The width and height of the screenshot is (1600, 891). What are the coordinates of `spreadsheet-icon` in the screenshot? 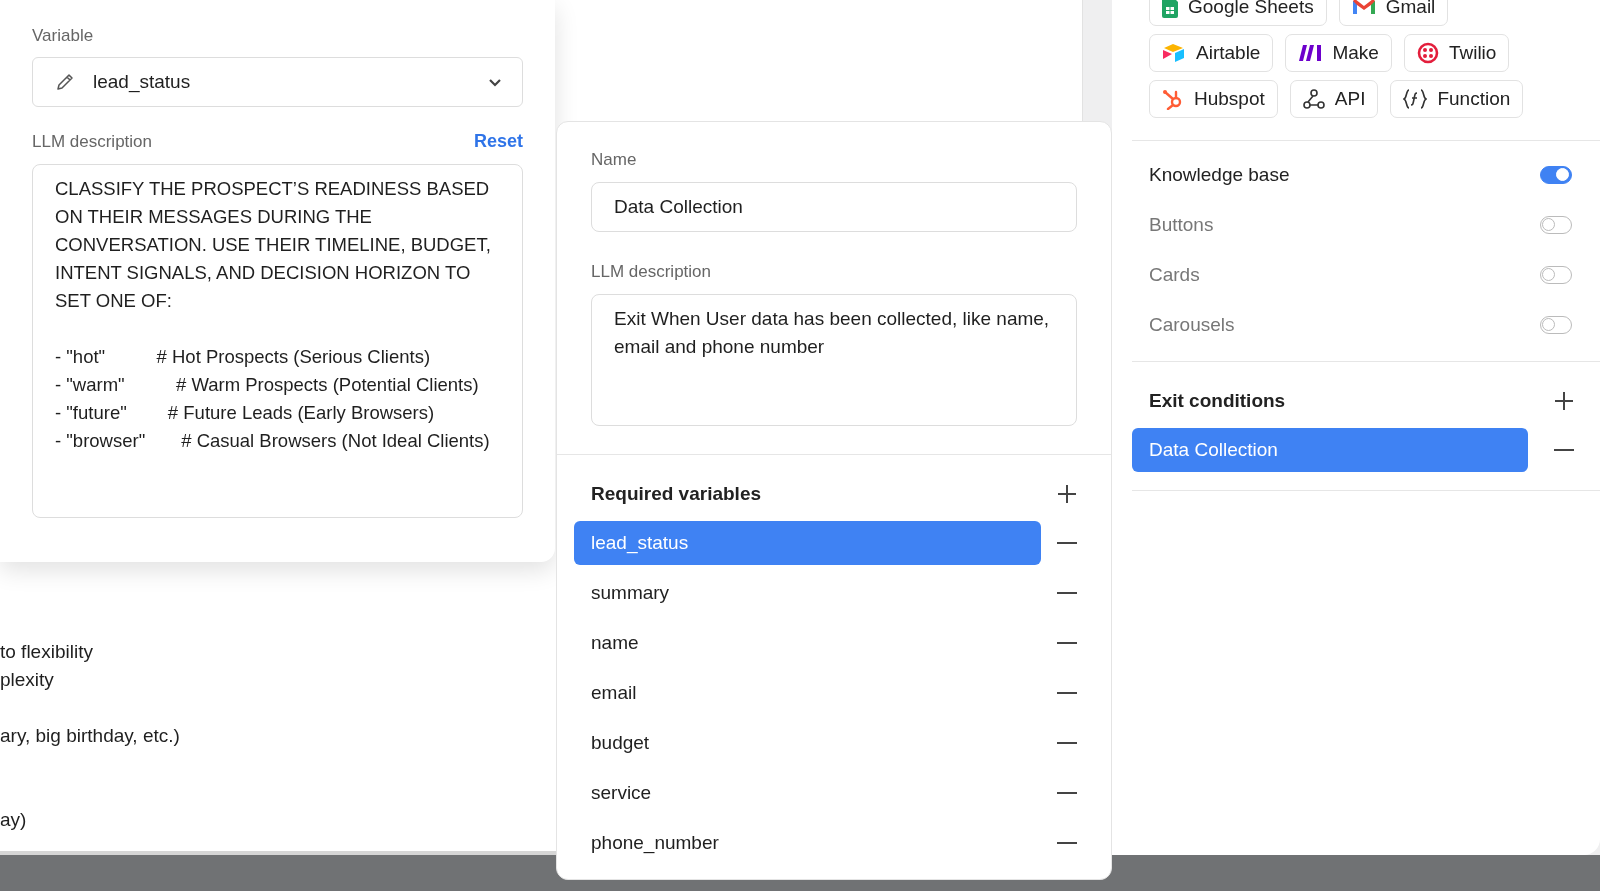 It's located at (1170, 9).